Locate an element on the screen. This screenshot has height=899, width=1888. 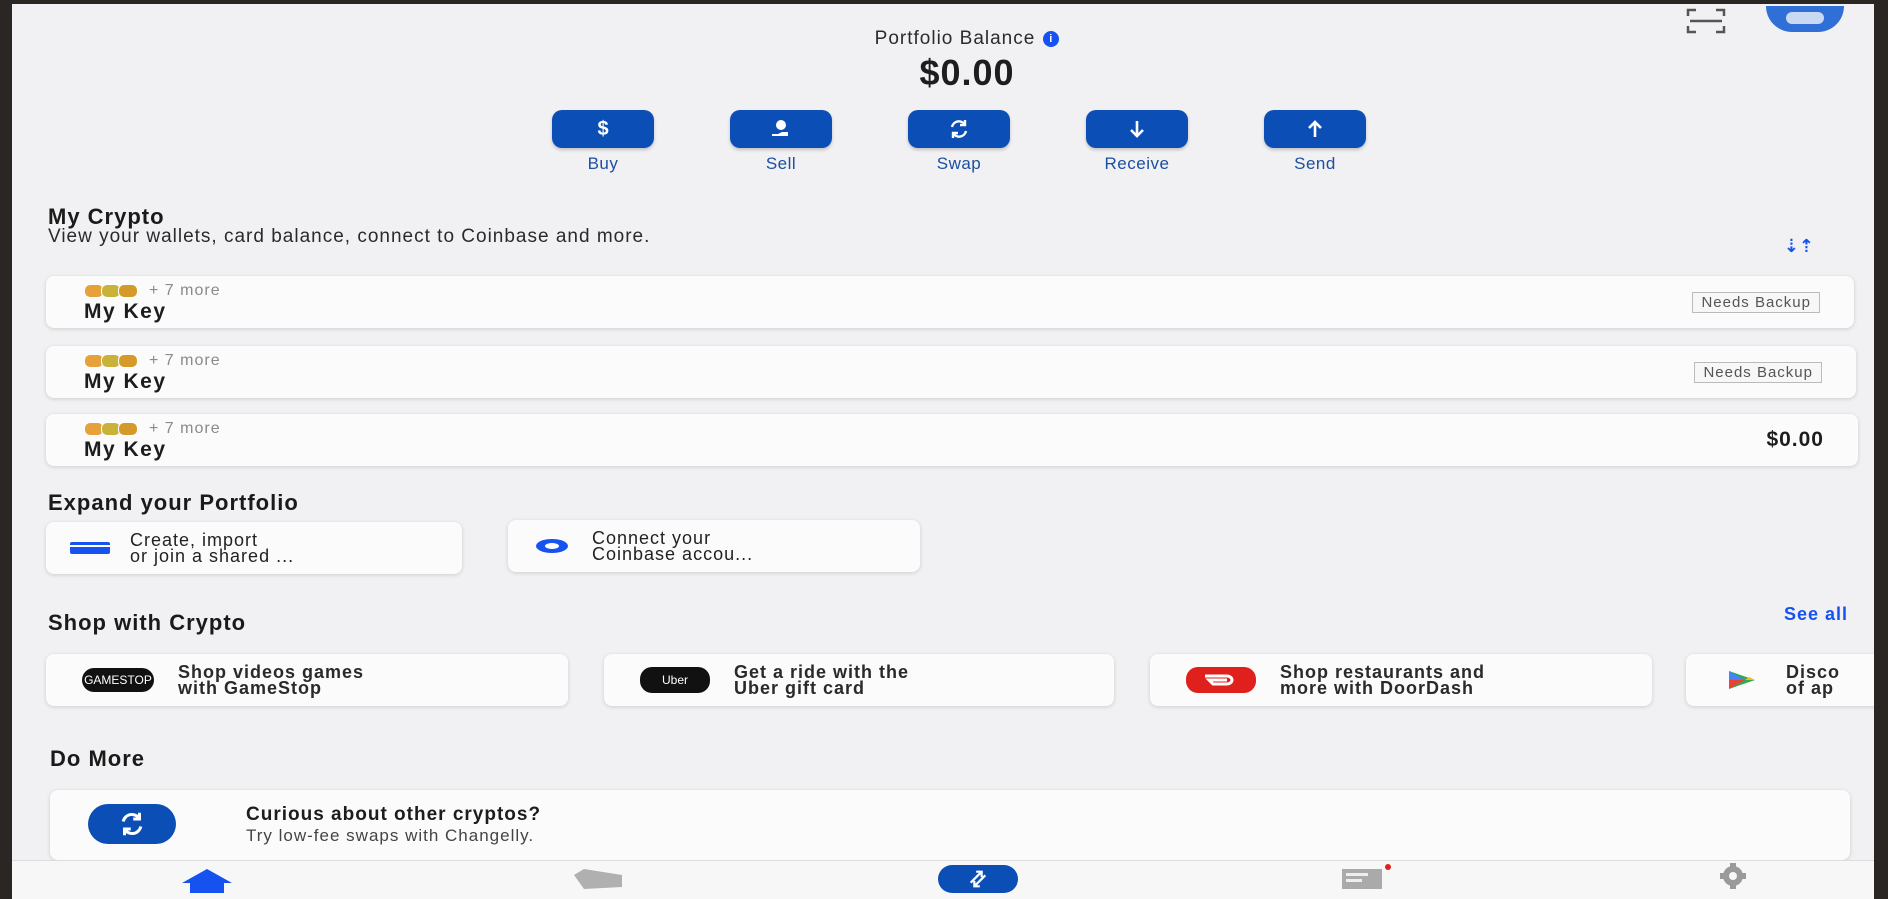
send-action: Send is located at coordinates (1315, 142).